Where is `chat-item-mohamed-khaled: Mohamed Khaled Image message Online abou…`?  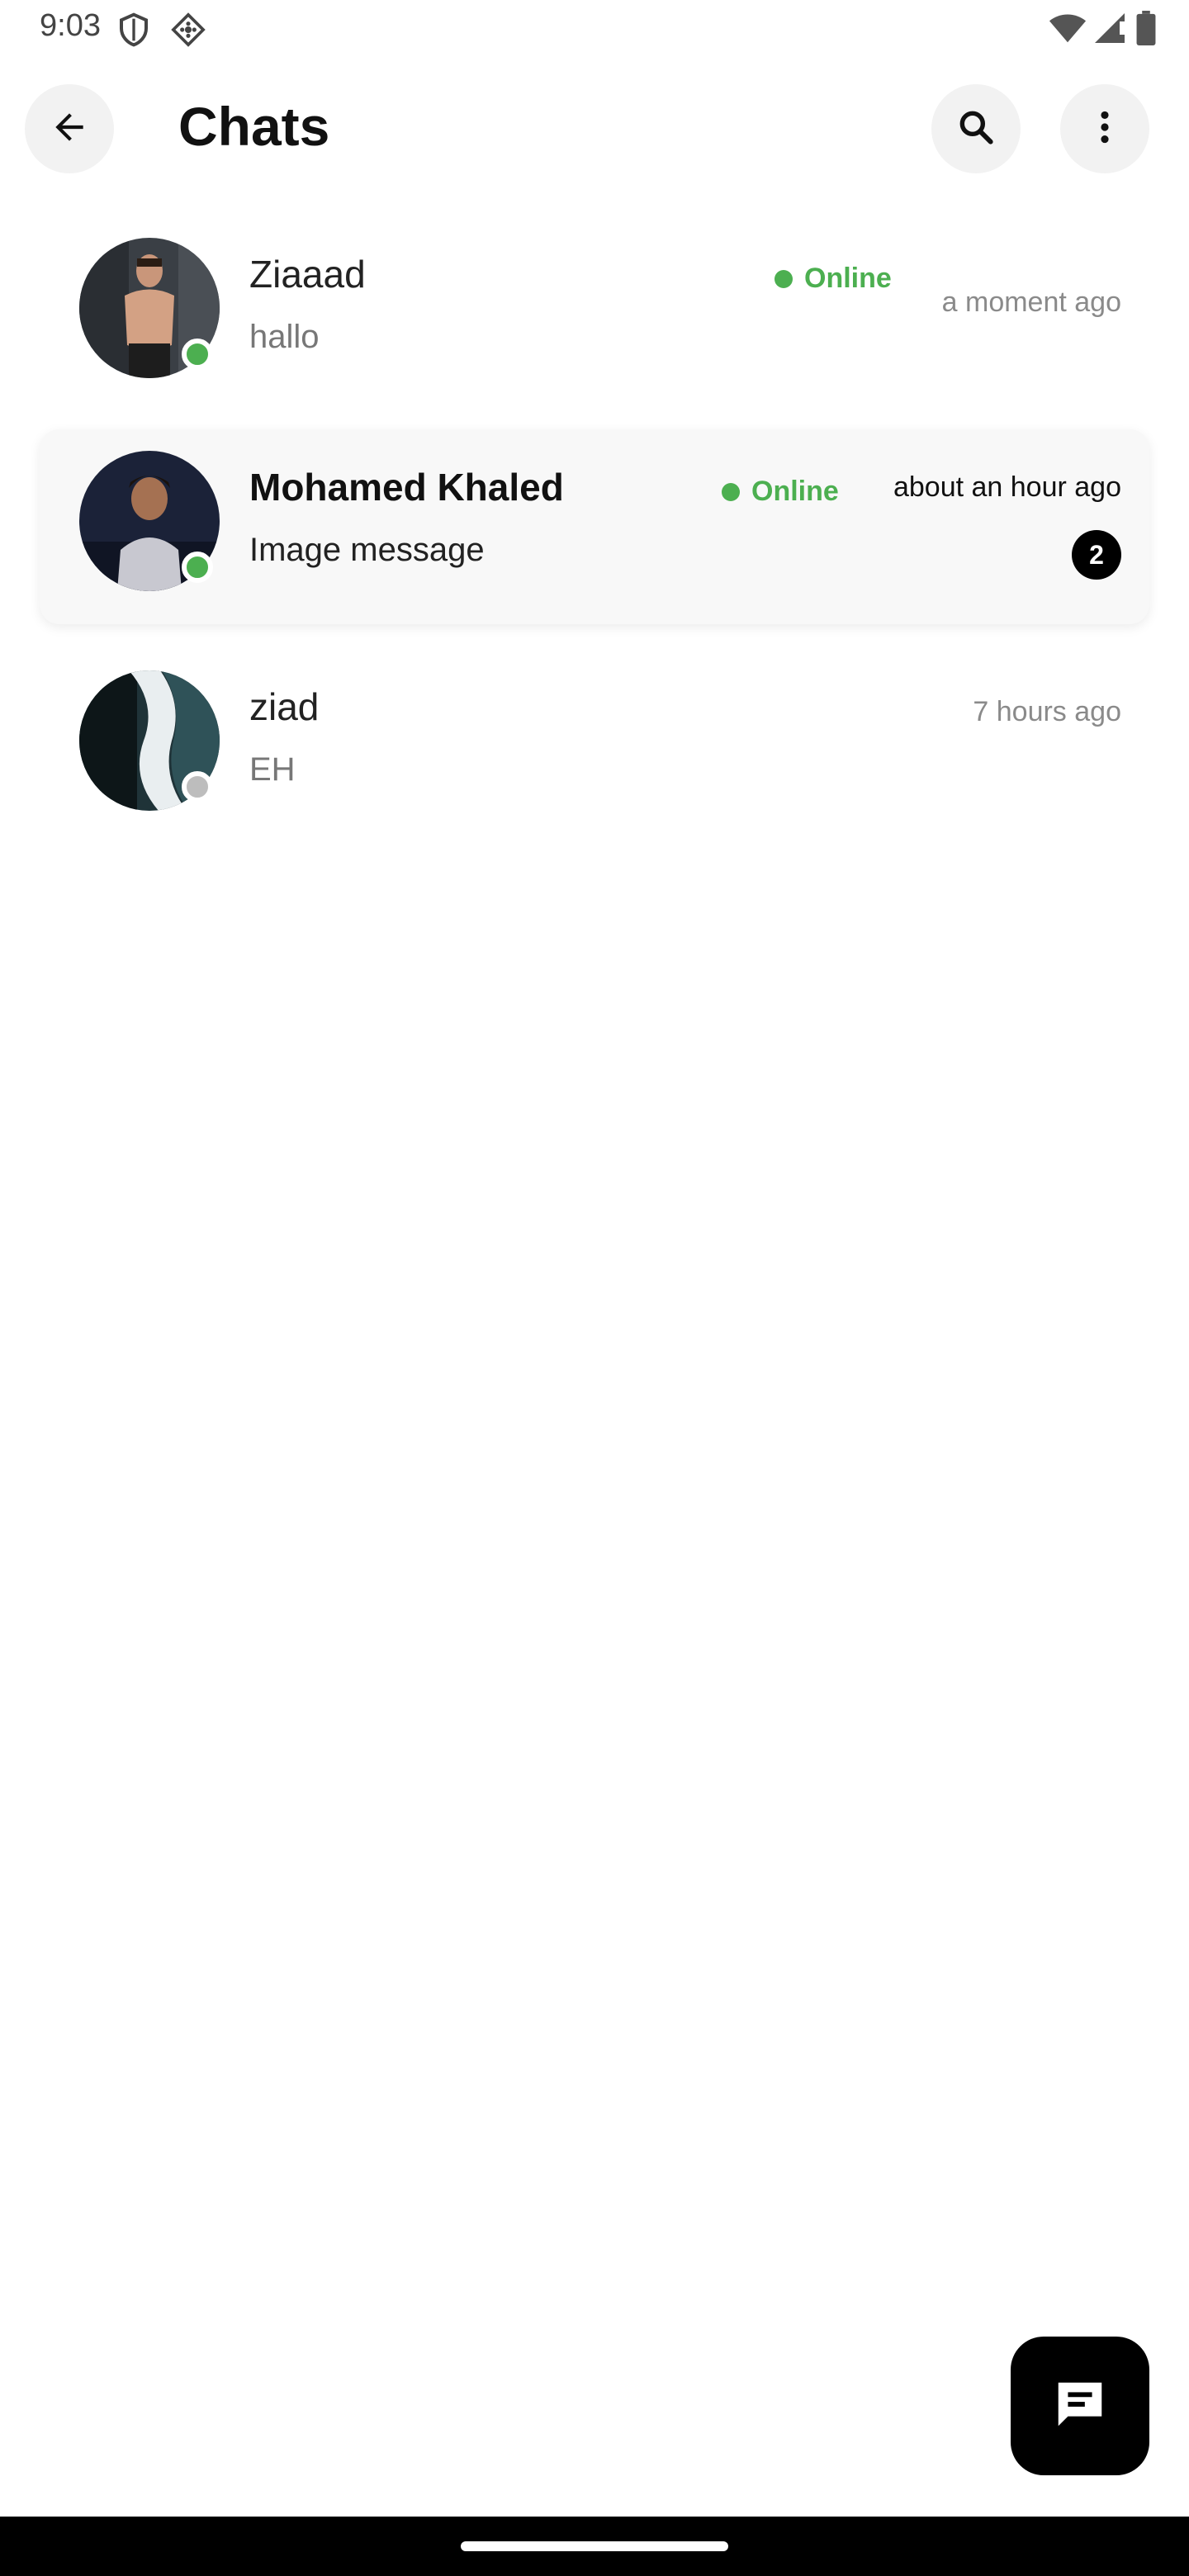
chat-item-mohamed-khaled: Mohamed Khaled Image message Online abou… is located at coordinates (594, 526).